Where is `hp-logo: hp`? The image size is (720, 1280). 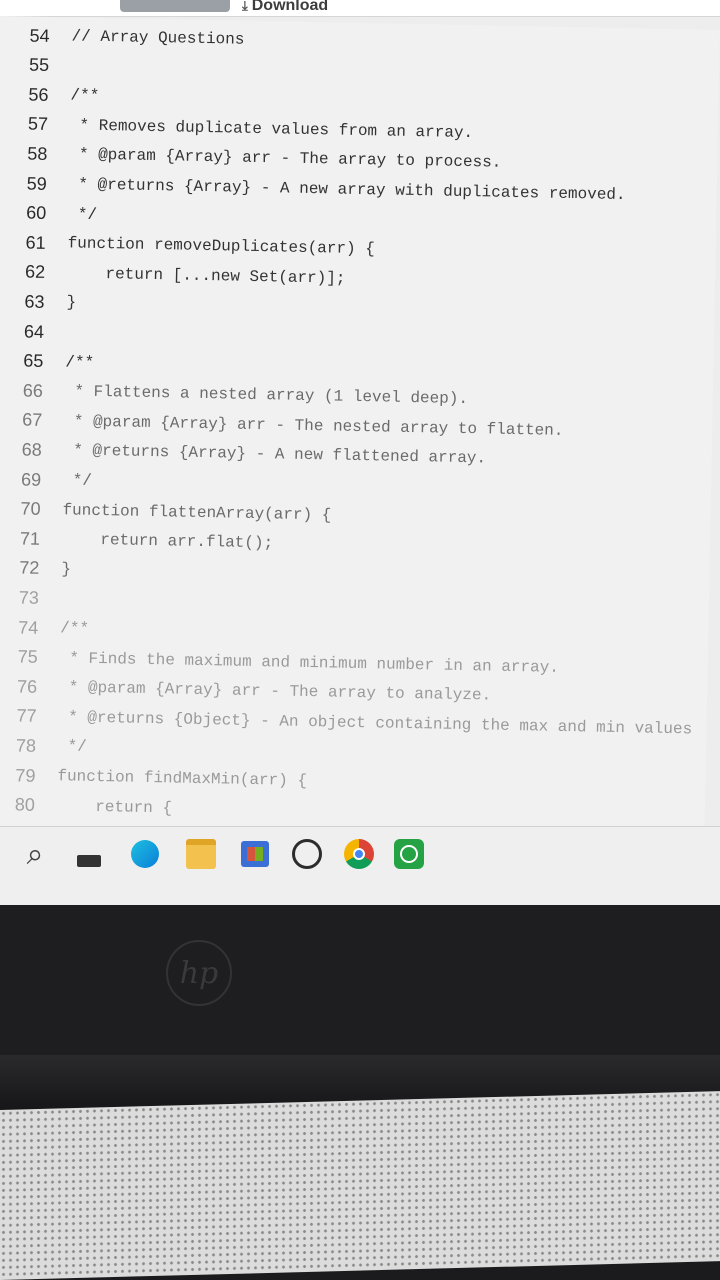
hp-logo: hp is located at coordinates (199, 973).